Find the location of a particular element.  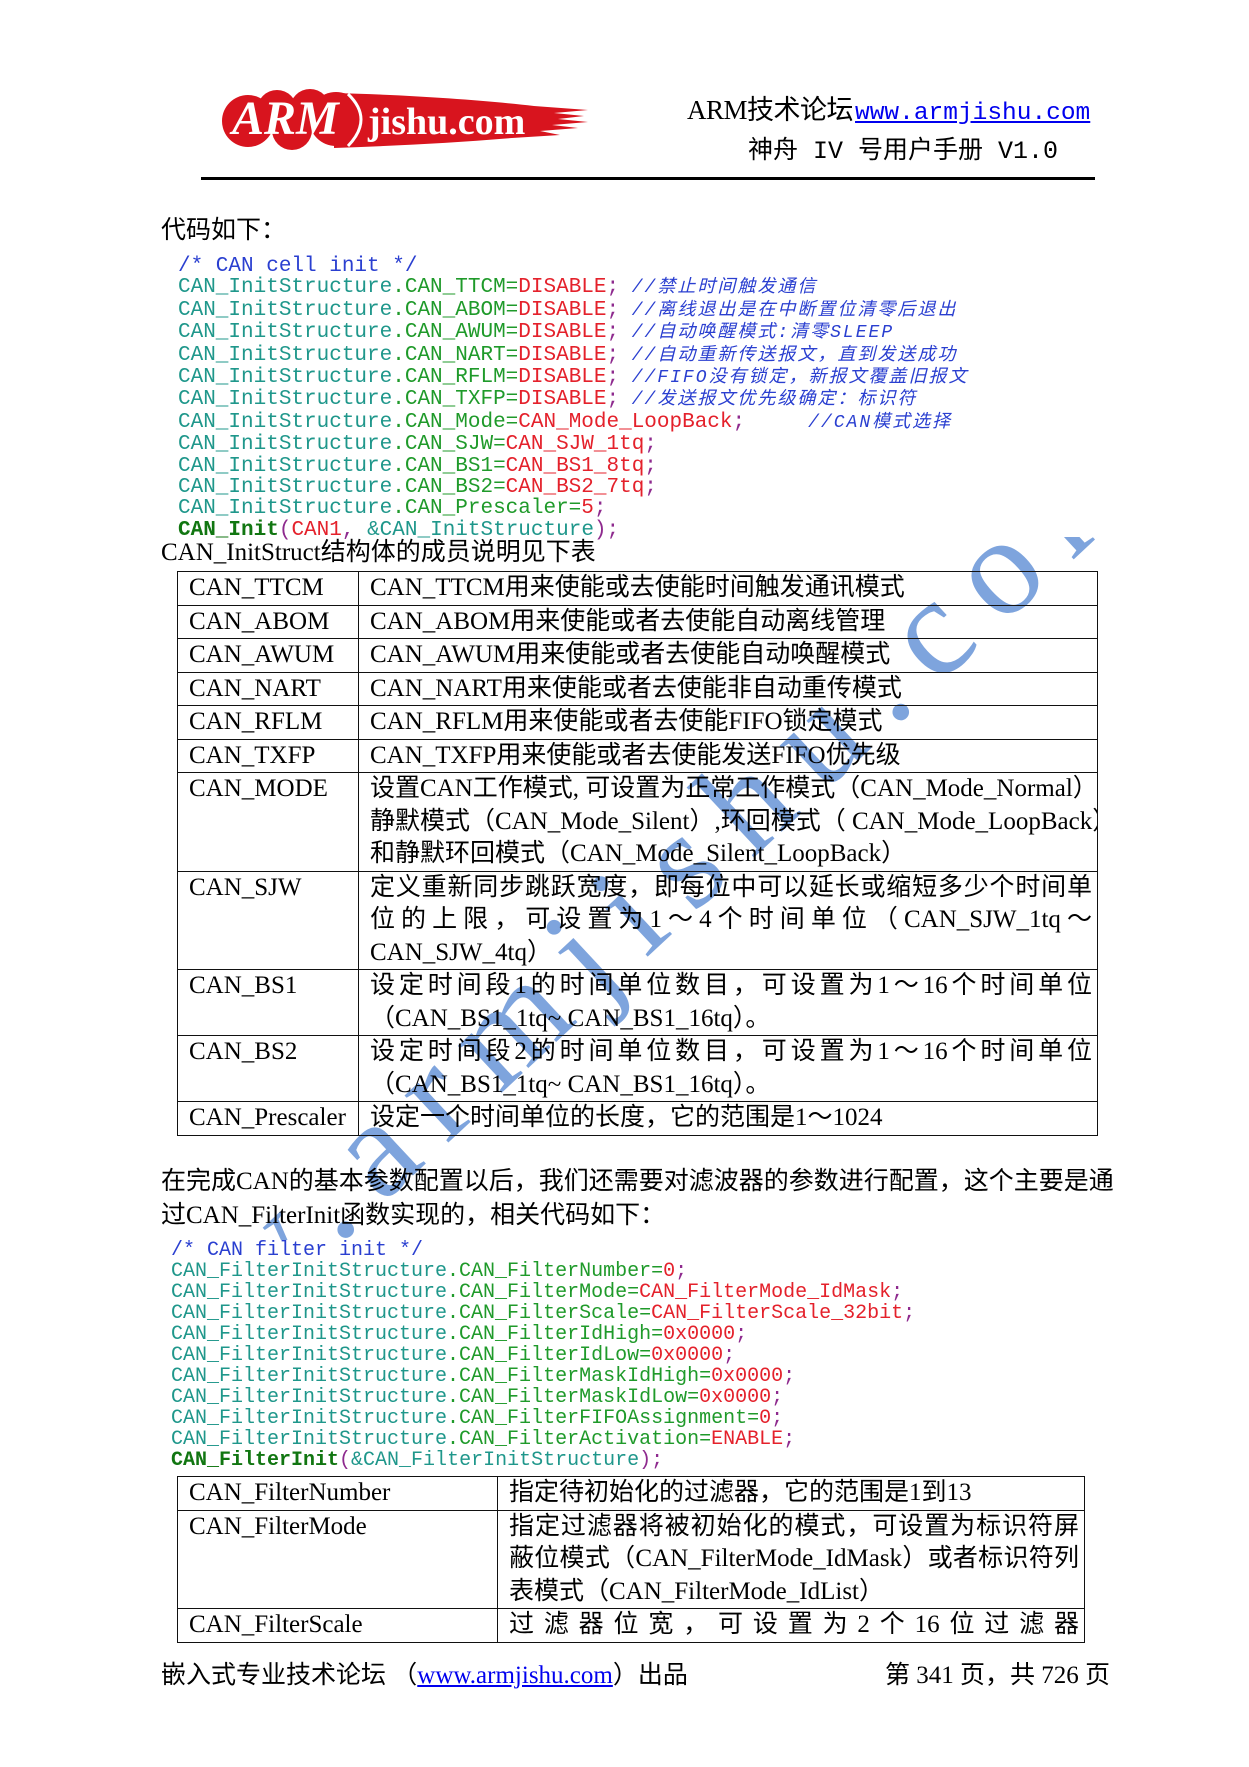

field-description-cell: CAN_TXFP用来使能或者去使能发送FIFO优先级 is located at coordinates (728, 755).